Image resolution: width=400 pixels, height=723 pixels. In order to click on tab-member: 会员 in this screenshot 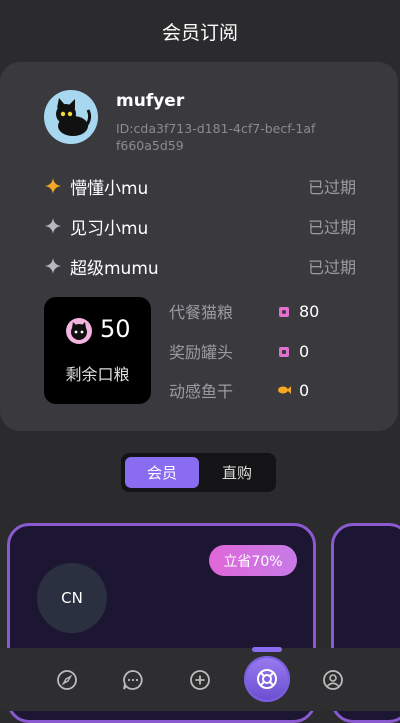, I will do `click(162, 472)`.